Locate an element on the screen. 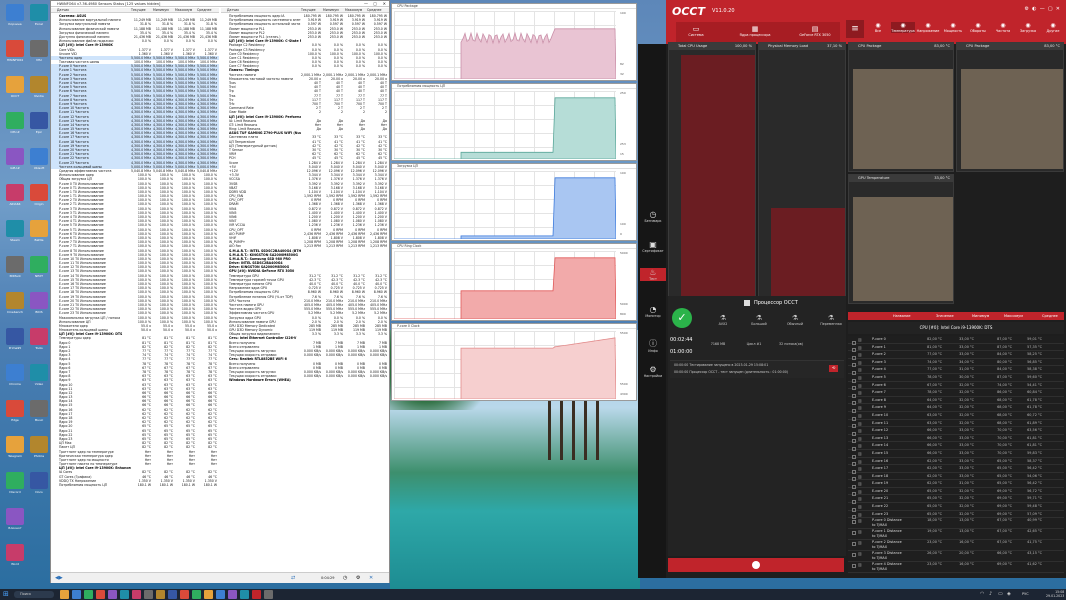 The width and height of the screenshot is (1066, 600). test-option-3: ⚗ Обычный is located at coordinates (795, 320).